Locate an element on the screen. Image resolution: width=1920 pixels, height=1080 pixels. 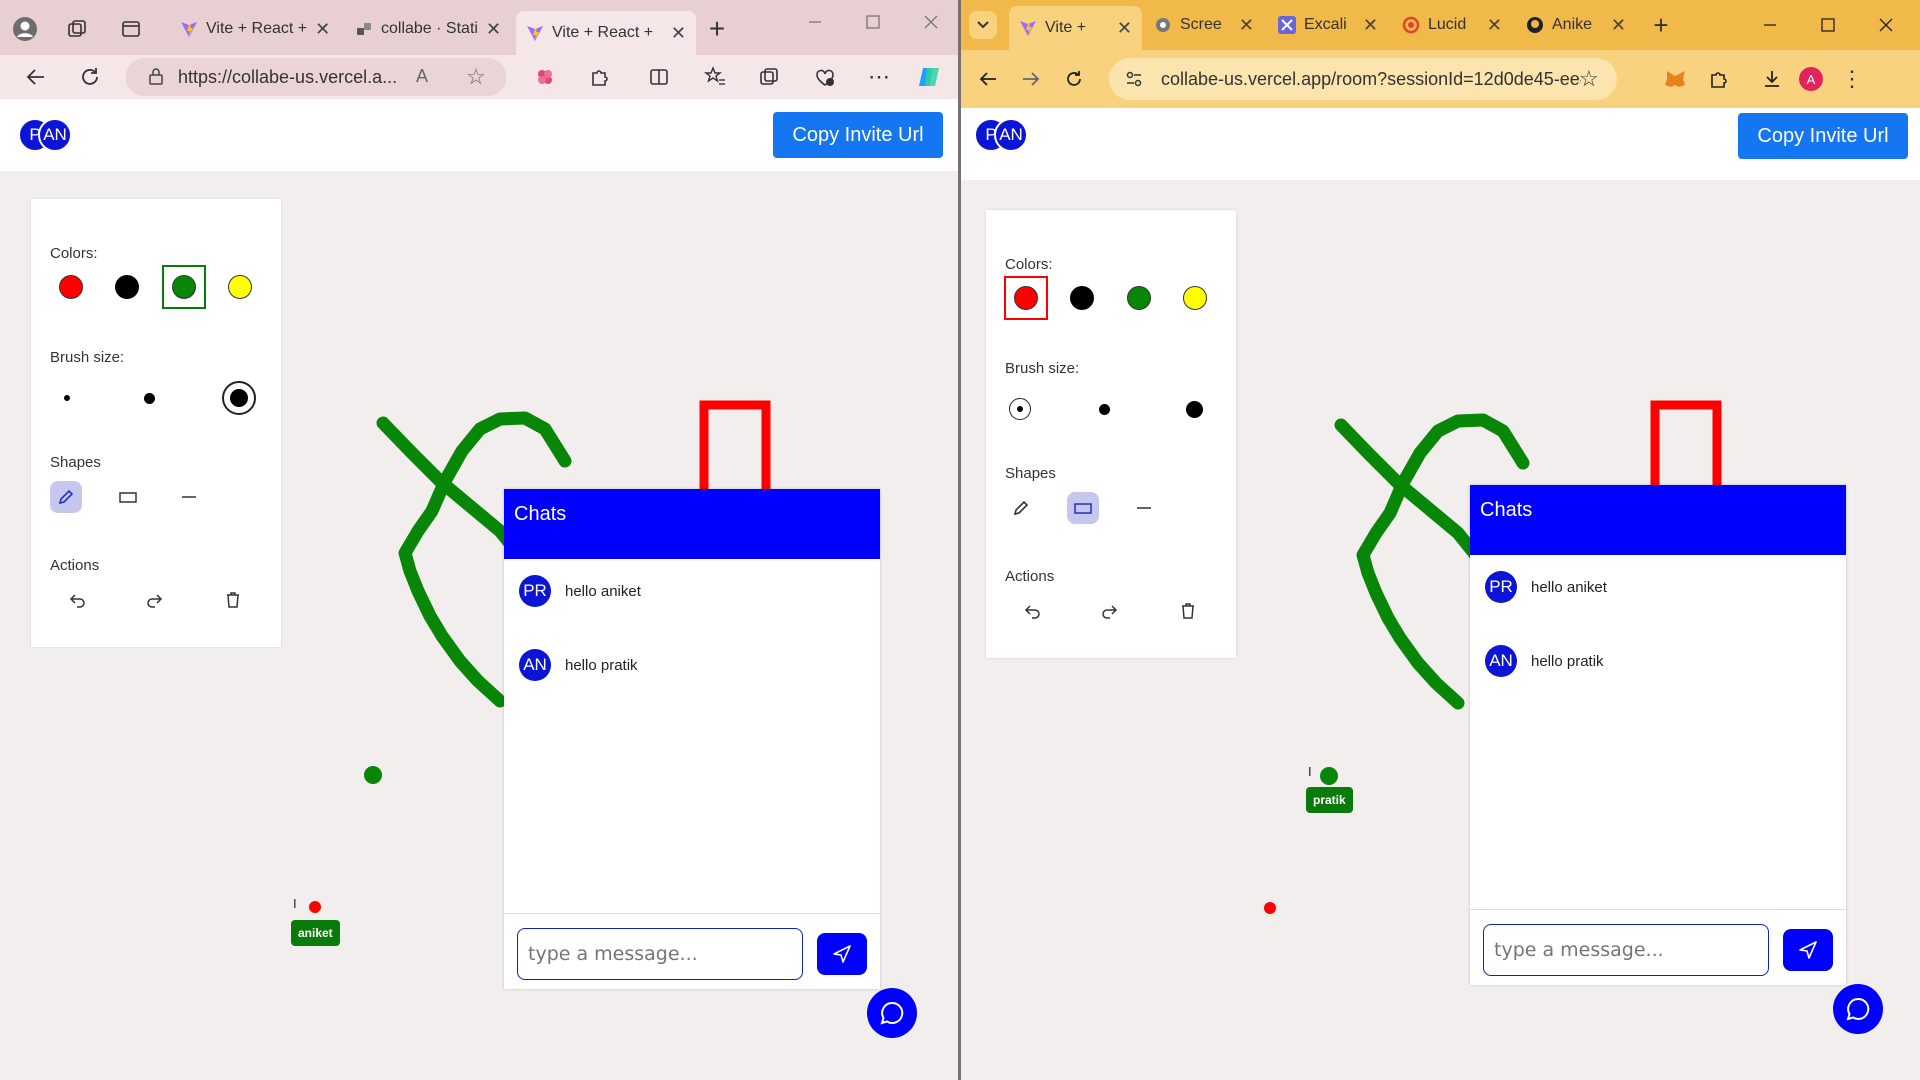
more-menu-icon: ⋯ is located at coordinates (879, 77).